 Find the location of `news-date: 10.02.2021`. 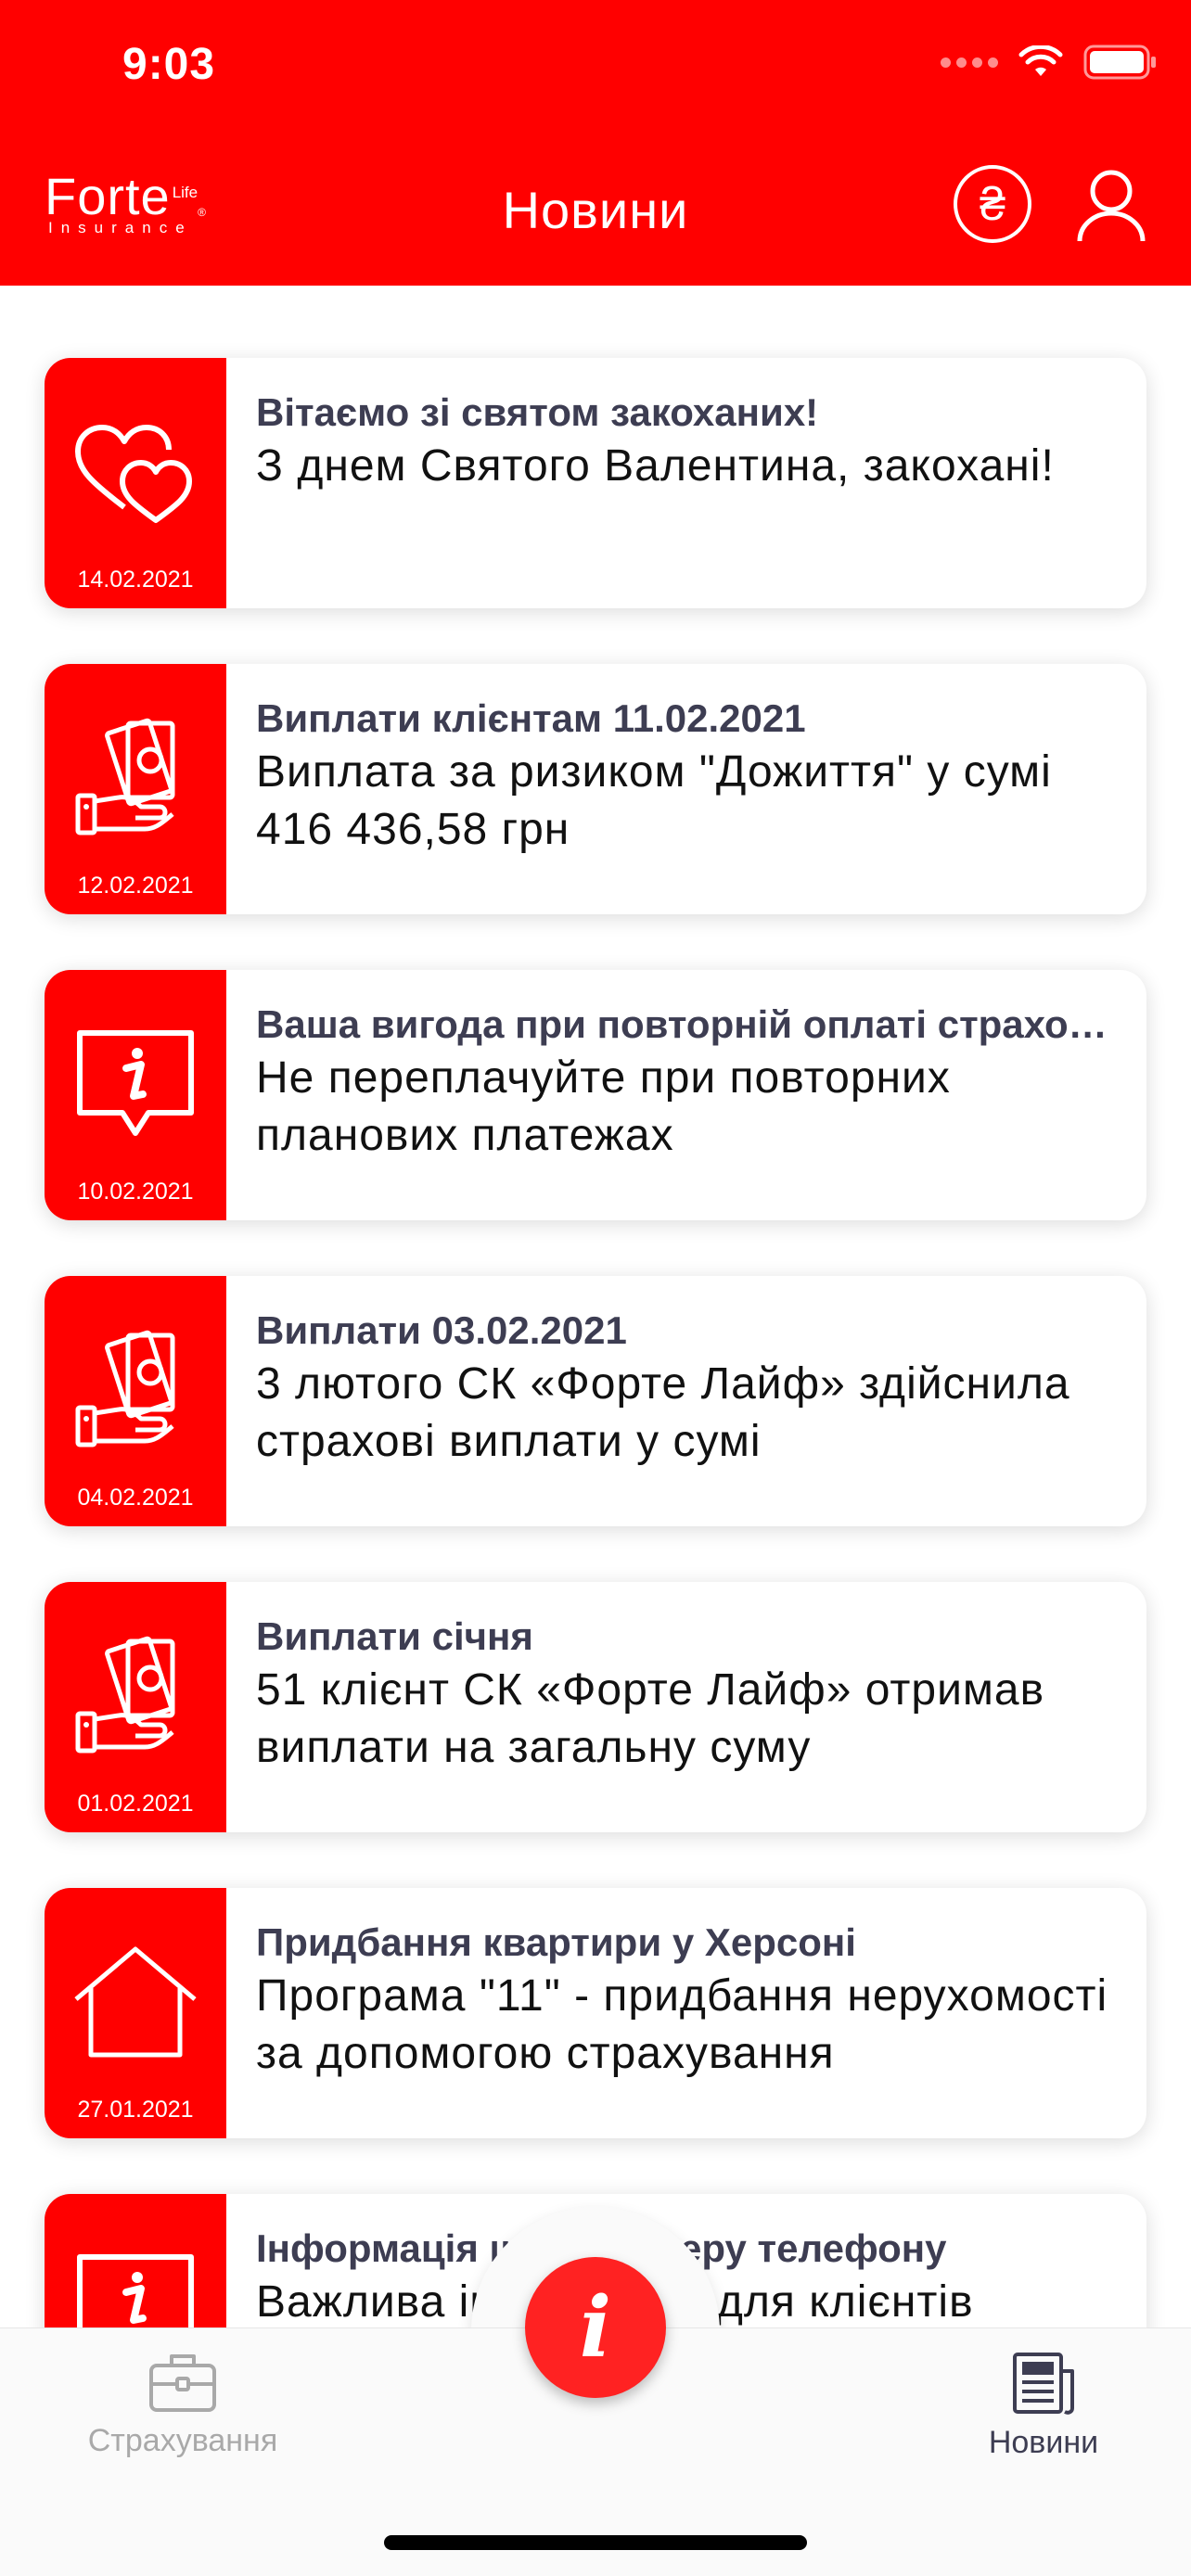

news-date: 10.02.2021 is located at coordinates (135, 1192).